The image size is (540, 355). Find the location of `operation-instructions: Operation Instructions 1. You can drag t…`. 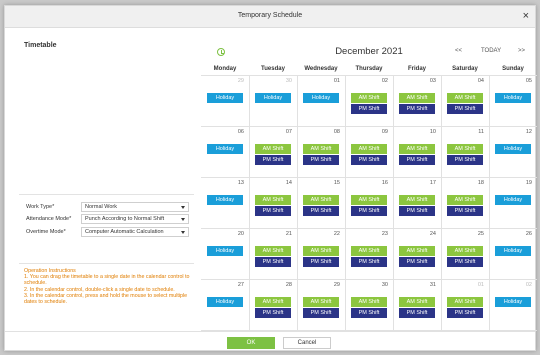

operation-instructions: Operation Instructions 1. You can drag t… is located at coordinates (107, 286).